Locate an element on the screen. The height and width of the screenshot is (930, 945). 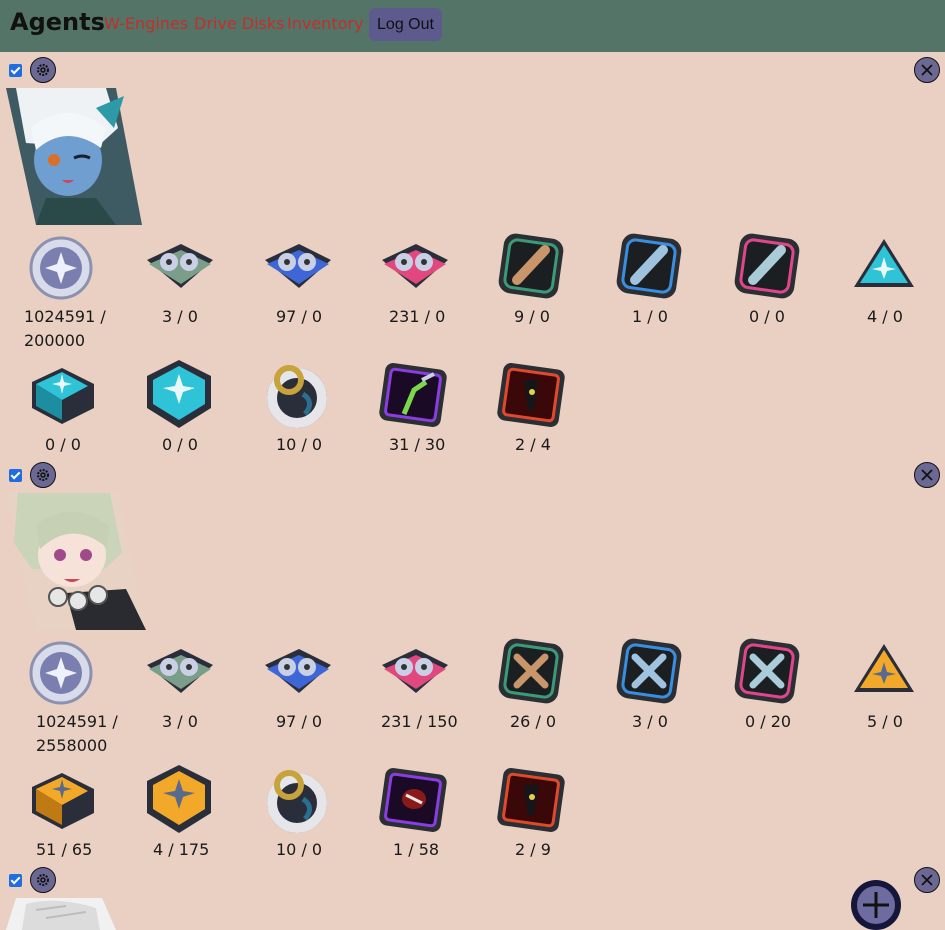
material-box-cyan-icon is located at coordinates (62, 398).